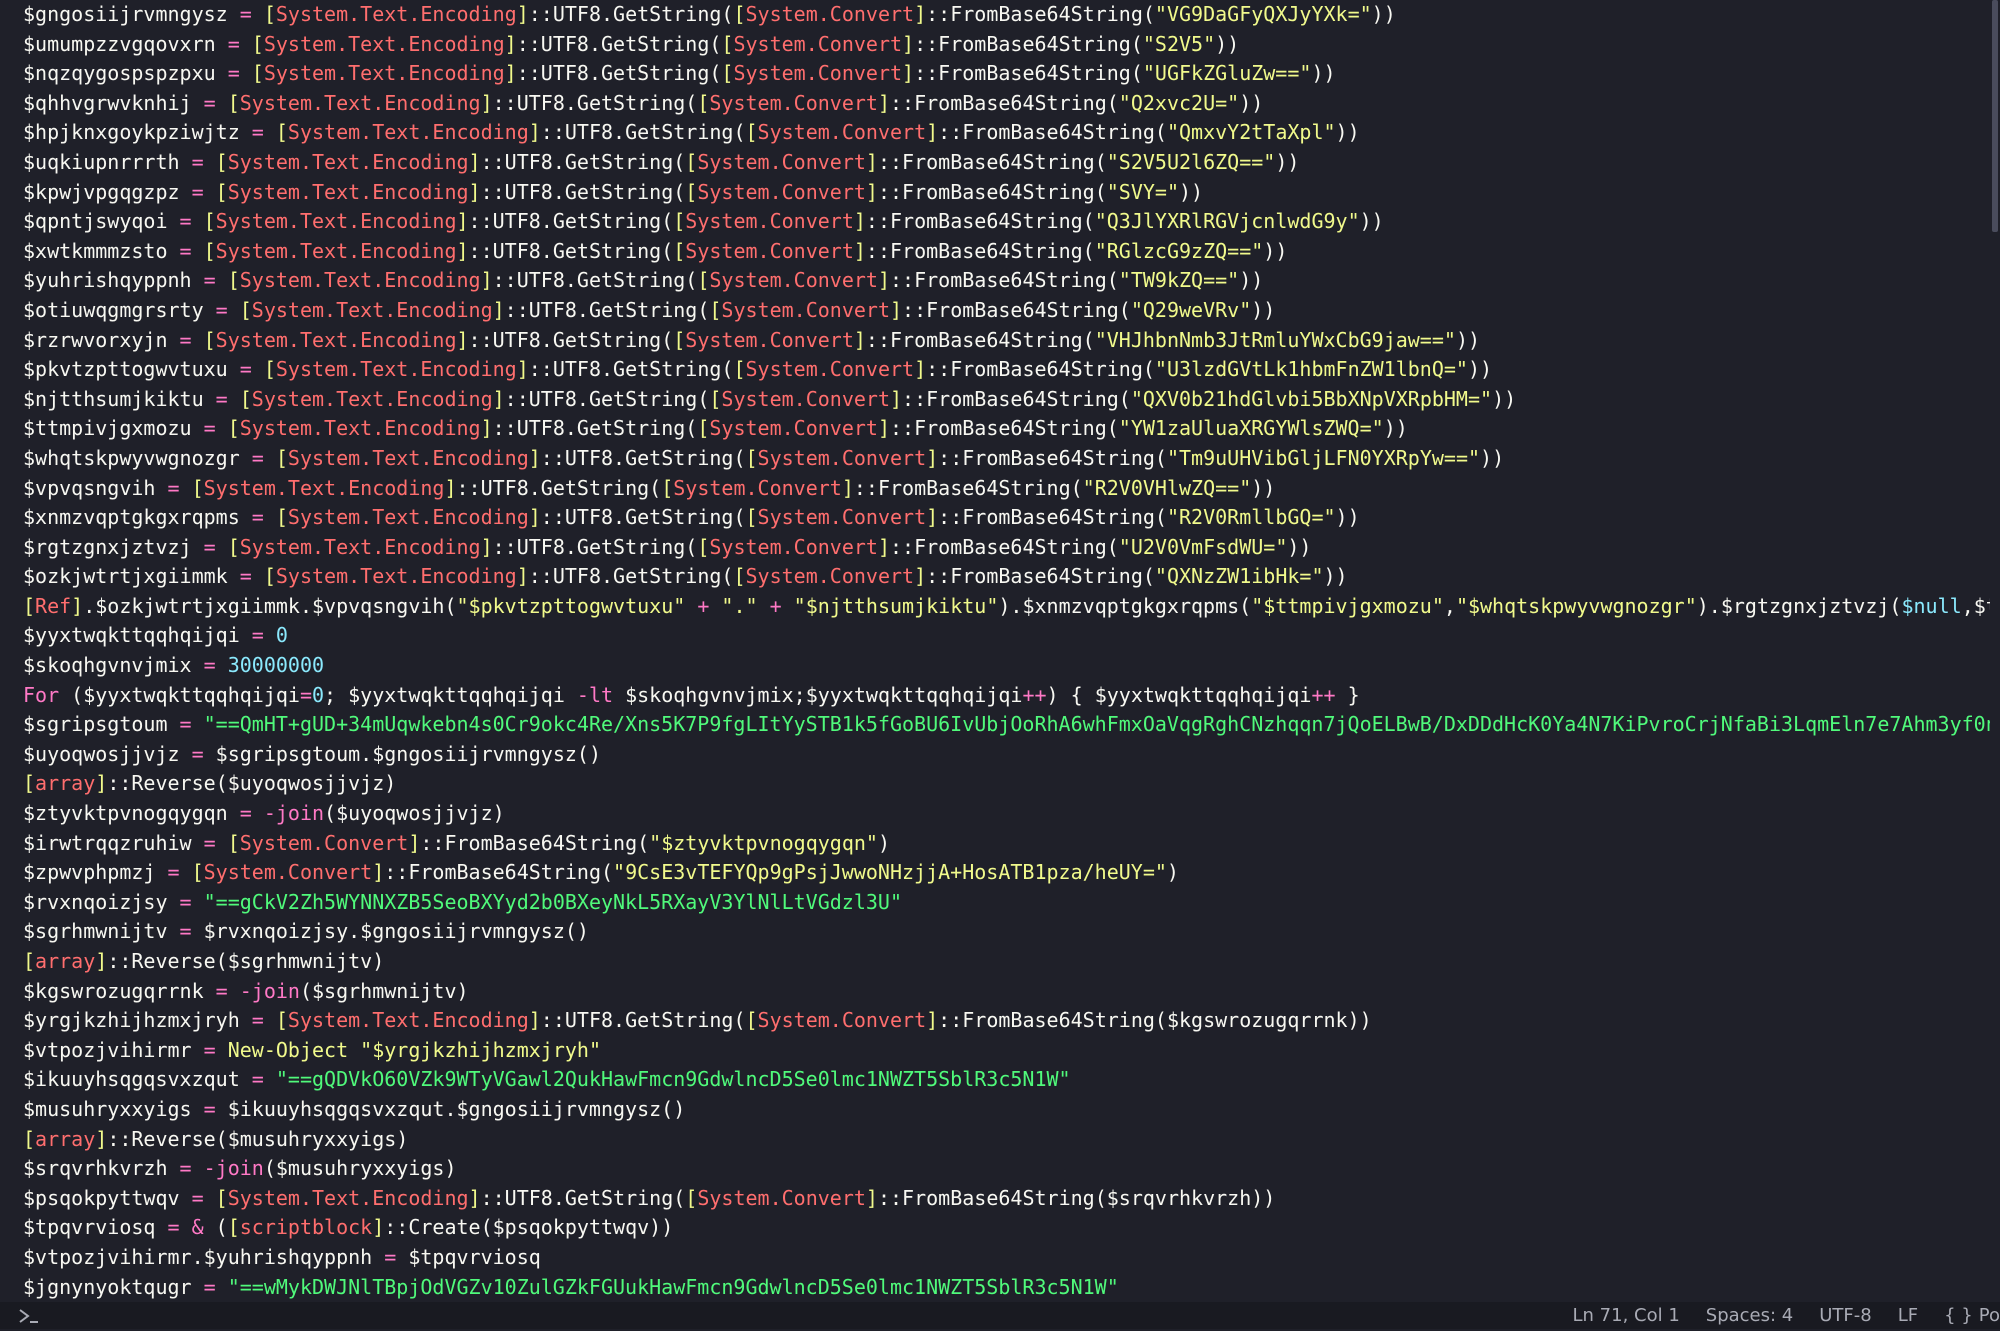 The height and width of the screenshot is (1331, 2000). What do you see at coordinates (1311, 369) in the screenshot?
I see `code-token: "U3lzdGVtLk1hbmFnZW1lbnQ="` at bounding box center [1311, 369].